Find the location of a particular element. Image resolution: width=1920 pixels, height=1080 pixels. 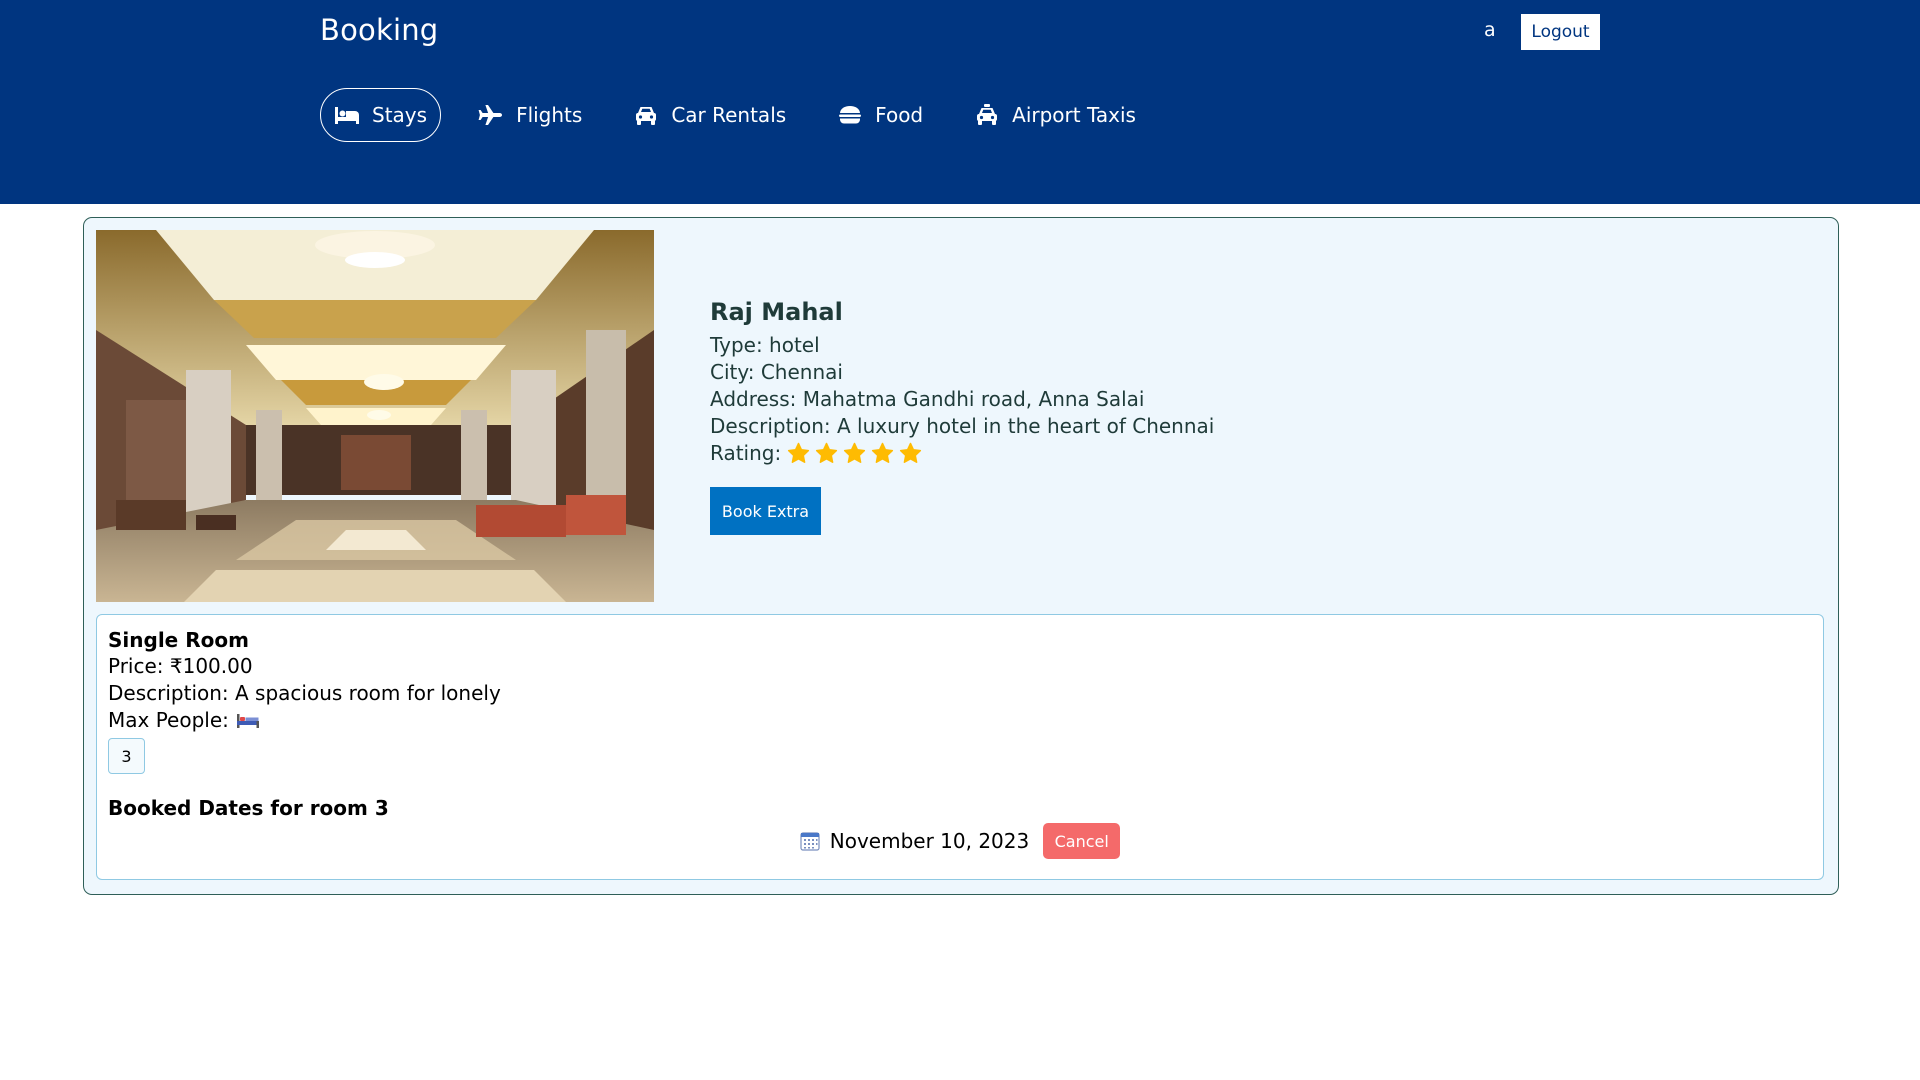

room-title: Single Room is located at coordinates (178, 640).